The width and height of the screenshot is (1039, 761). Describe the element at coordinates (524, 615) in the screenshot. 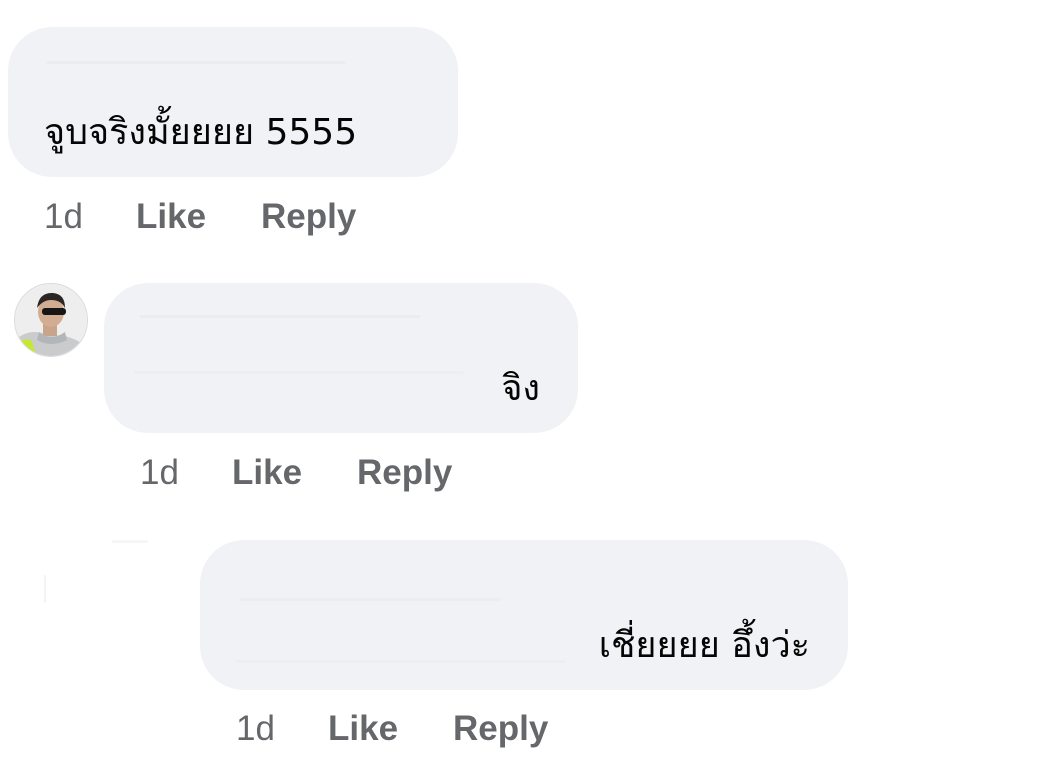

I see `comment-bubble-3: เชี่ยยยย อึ้งว่ะ` at that location.